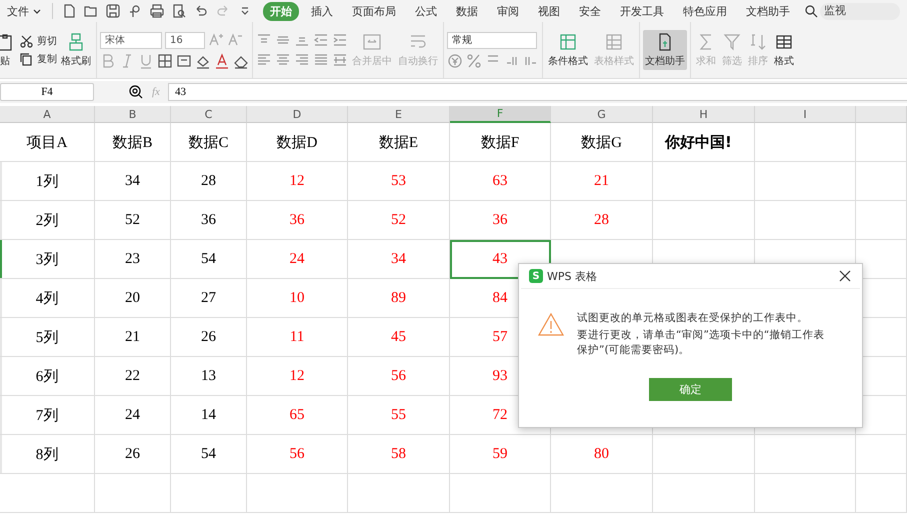  Describe the element at coordinates (208, 298) in the screenshot. I see `table-cell: 27` at that location.